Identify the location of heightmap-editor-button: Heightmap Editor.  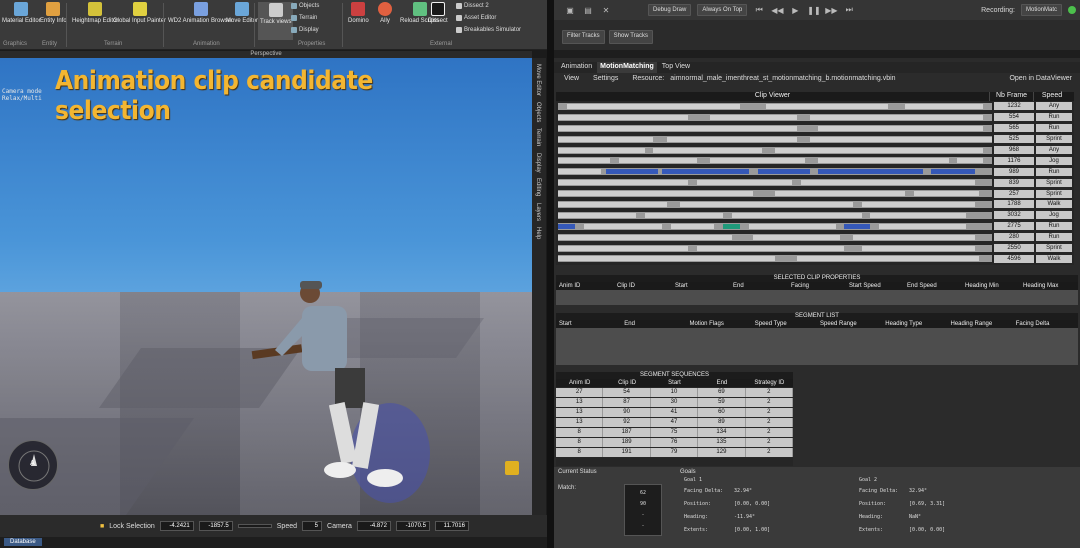
(95, 13).